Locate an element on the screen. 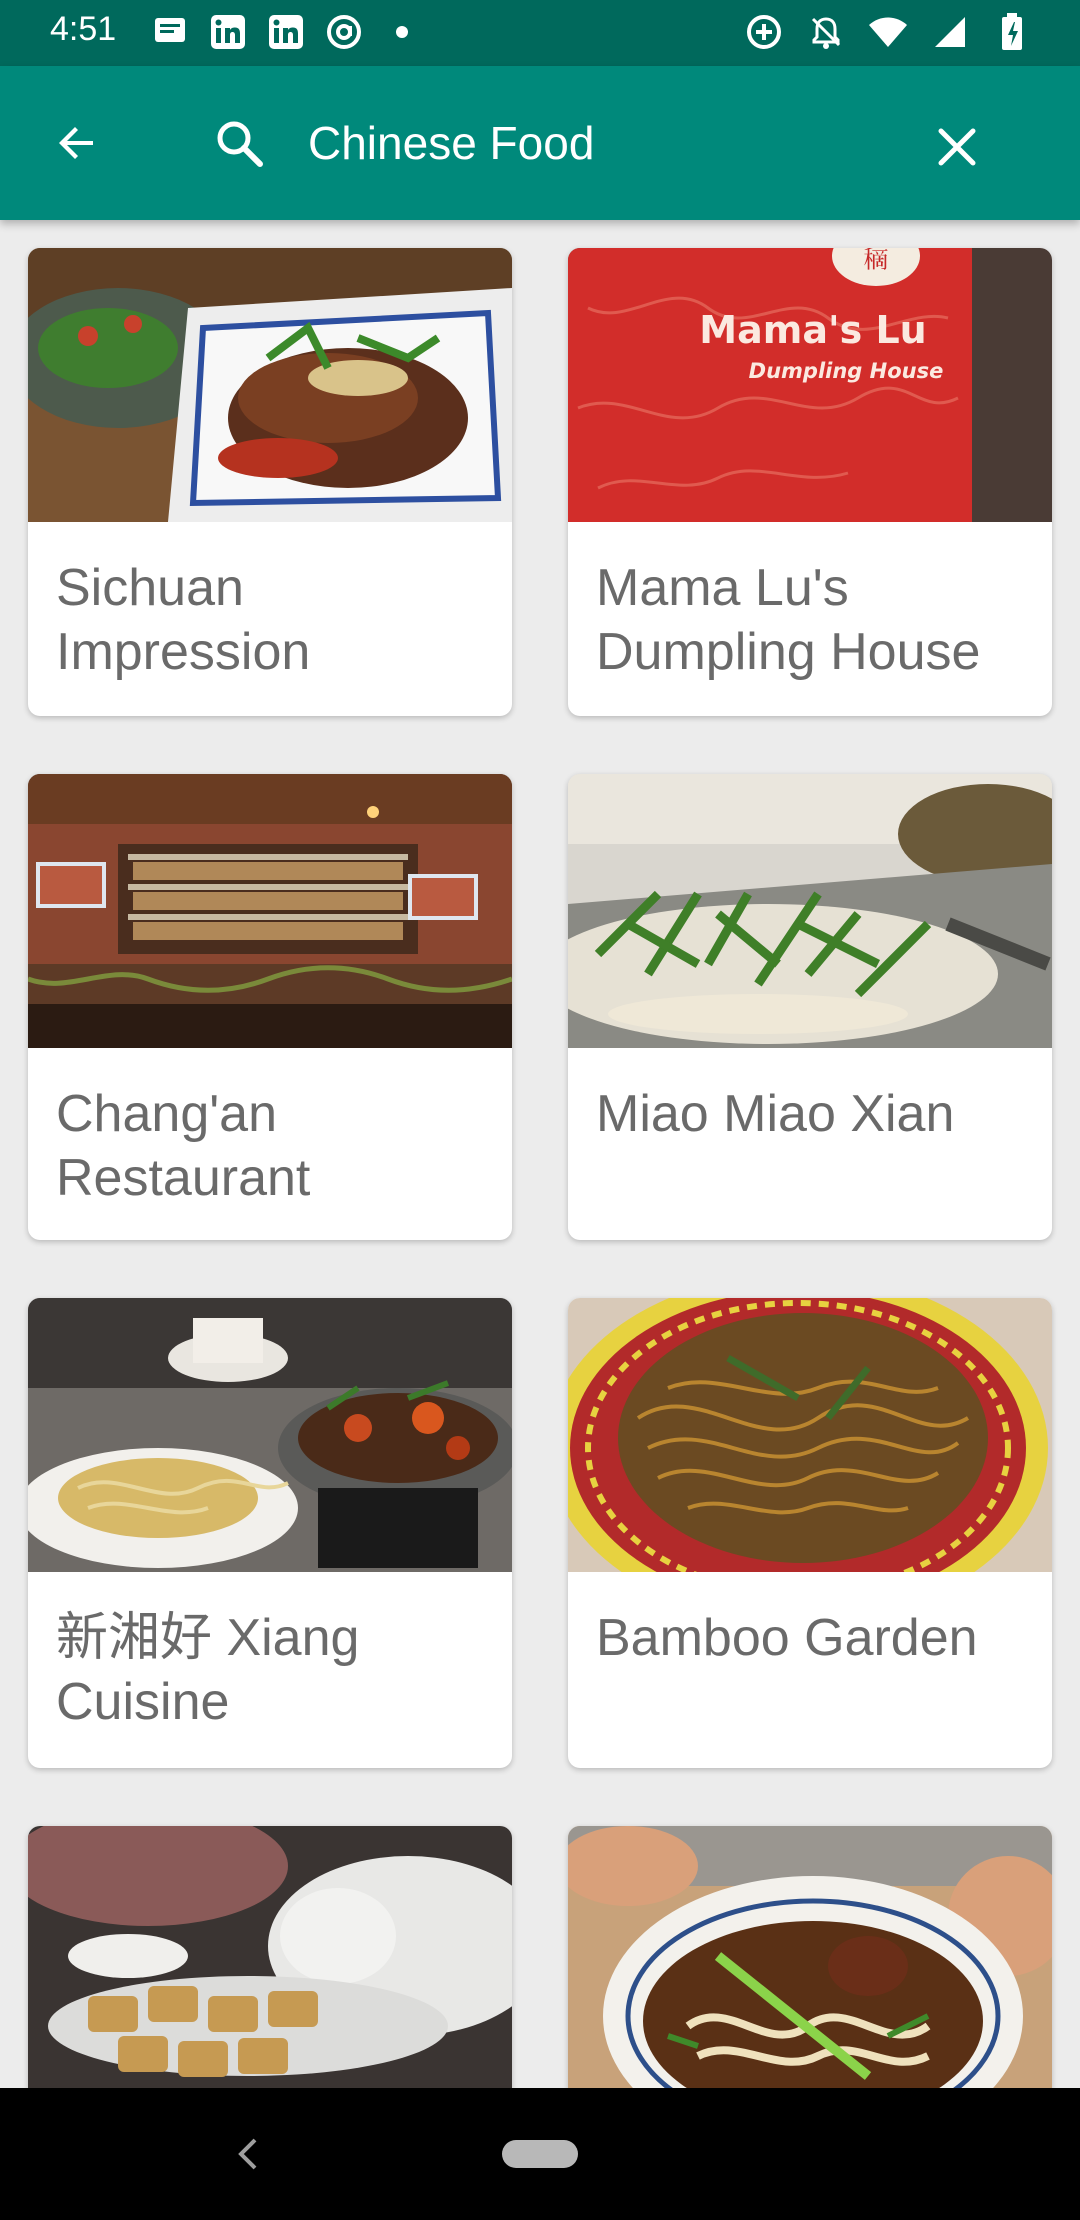 The image size is (1080, 2220). restaurant-name: Mama Lu's Dumpling House is located at coordinates (788, 620).